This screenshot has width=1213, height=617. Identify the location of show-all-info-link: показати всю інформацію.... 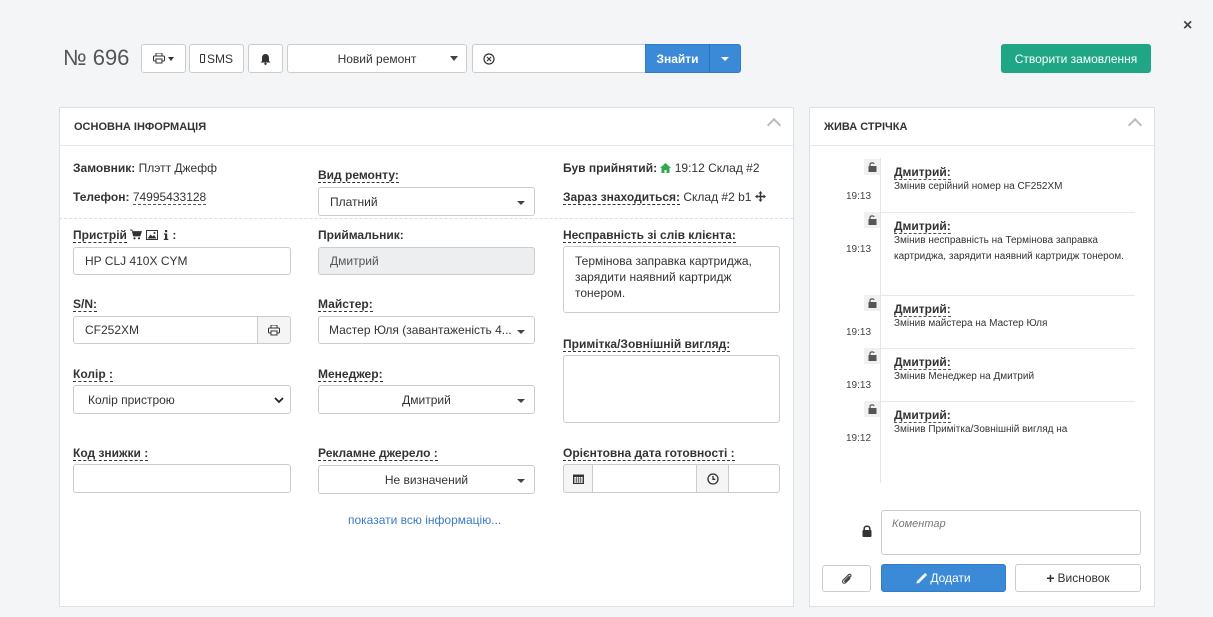
(424, 520).